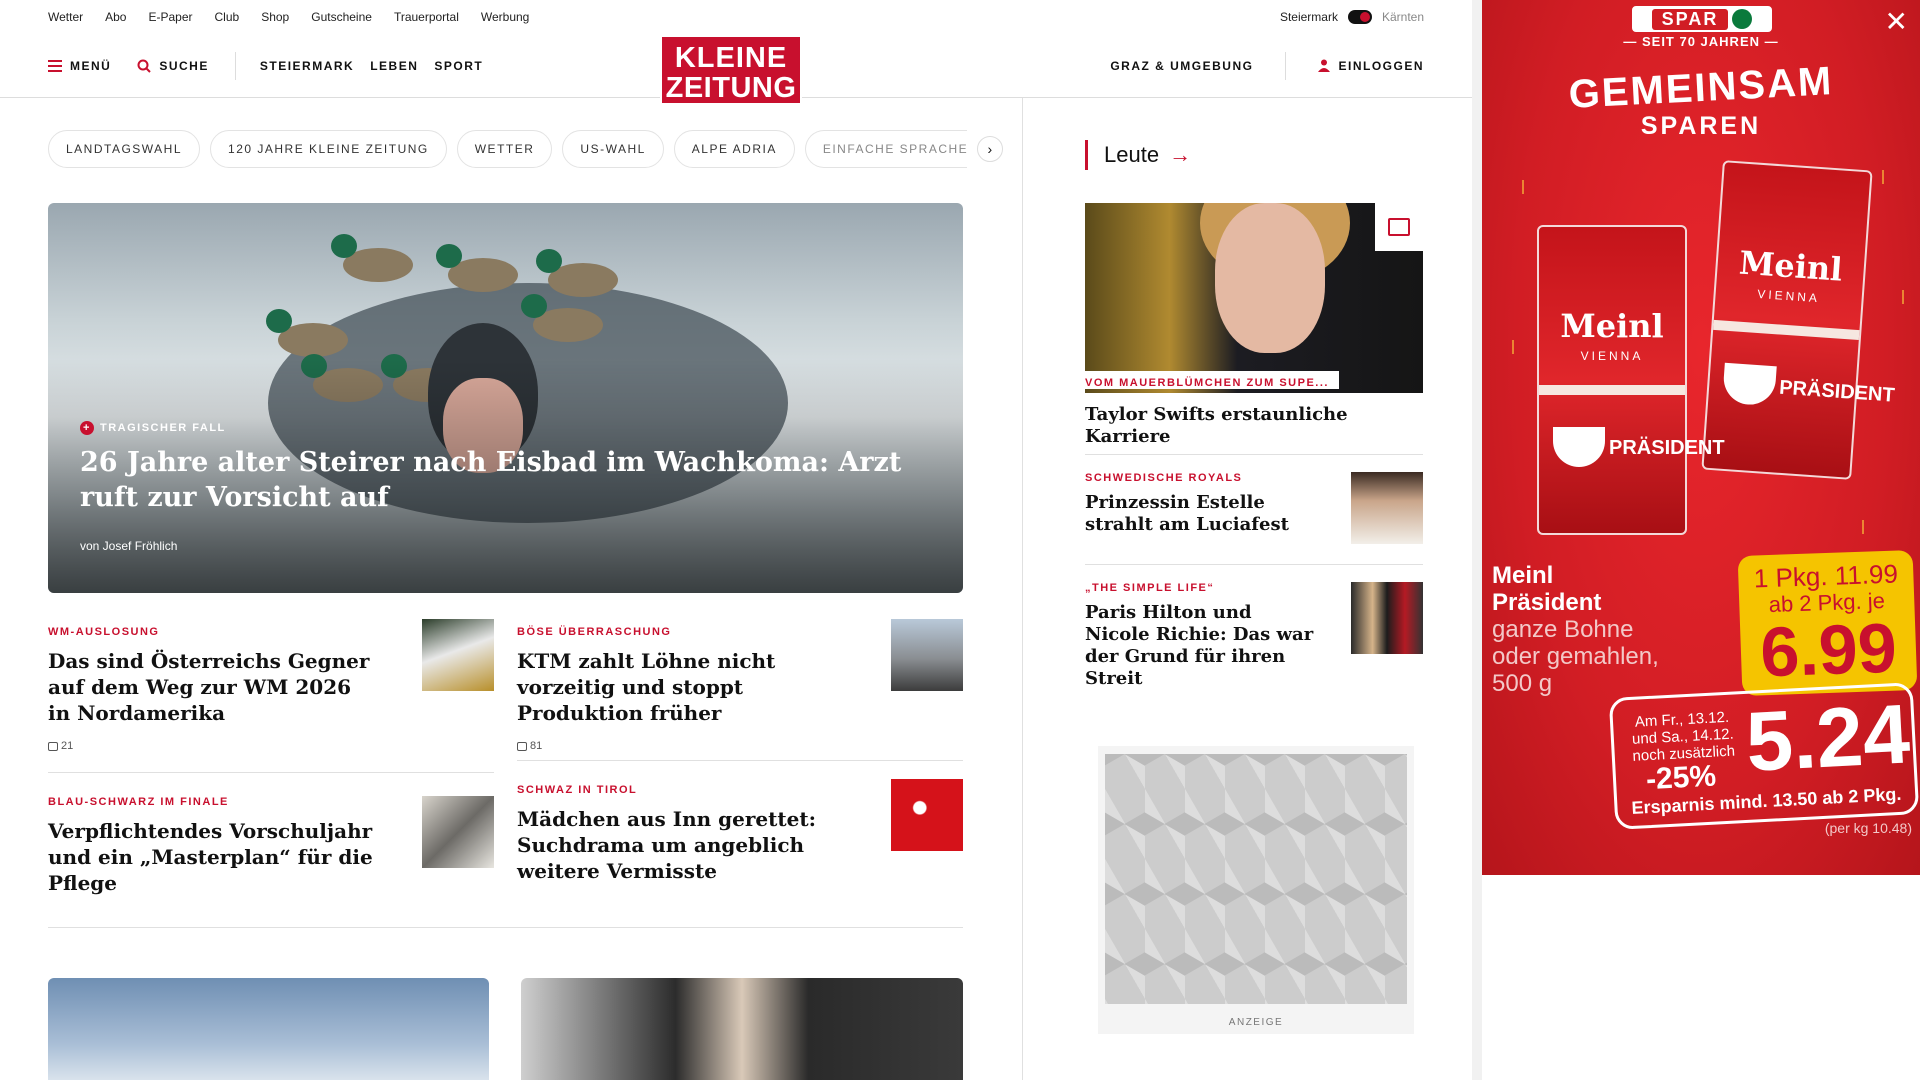  What do you see at coordinates (170, 17) in the screenshot?
I see `link-epaper: E-Paper` at bounding box center [170, 17].